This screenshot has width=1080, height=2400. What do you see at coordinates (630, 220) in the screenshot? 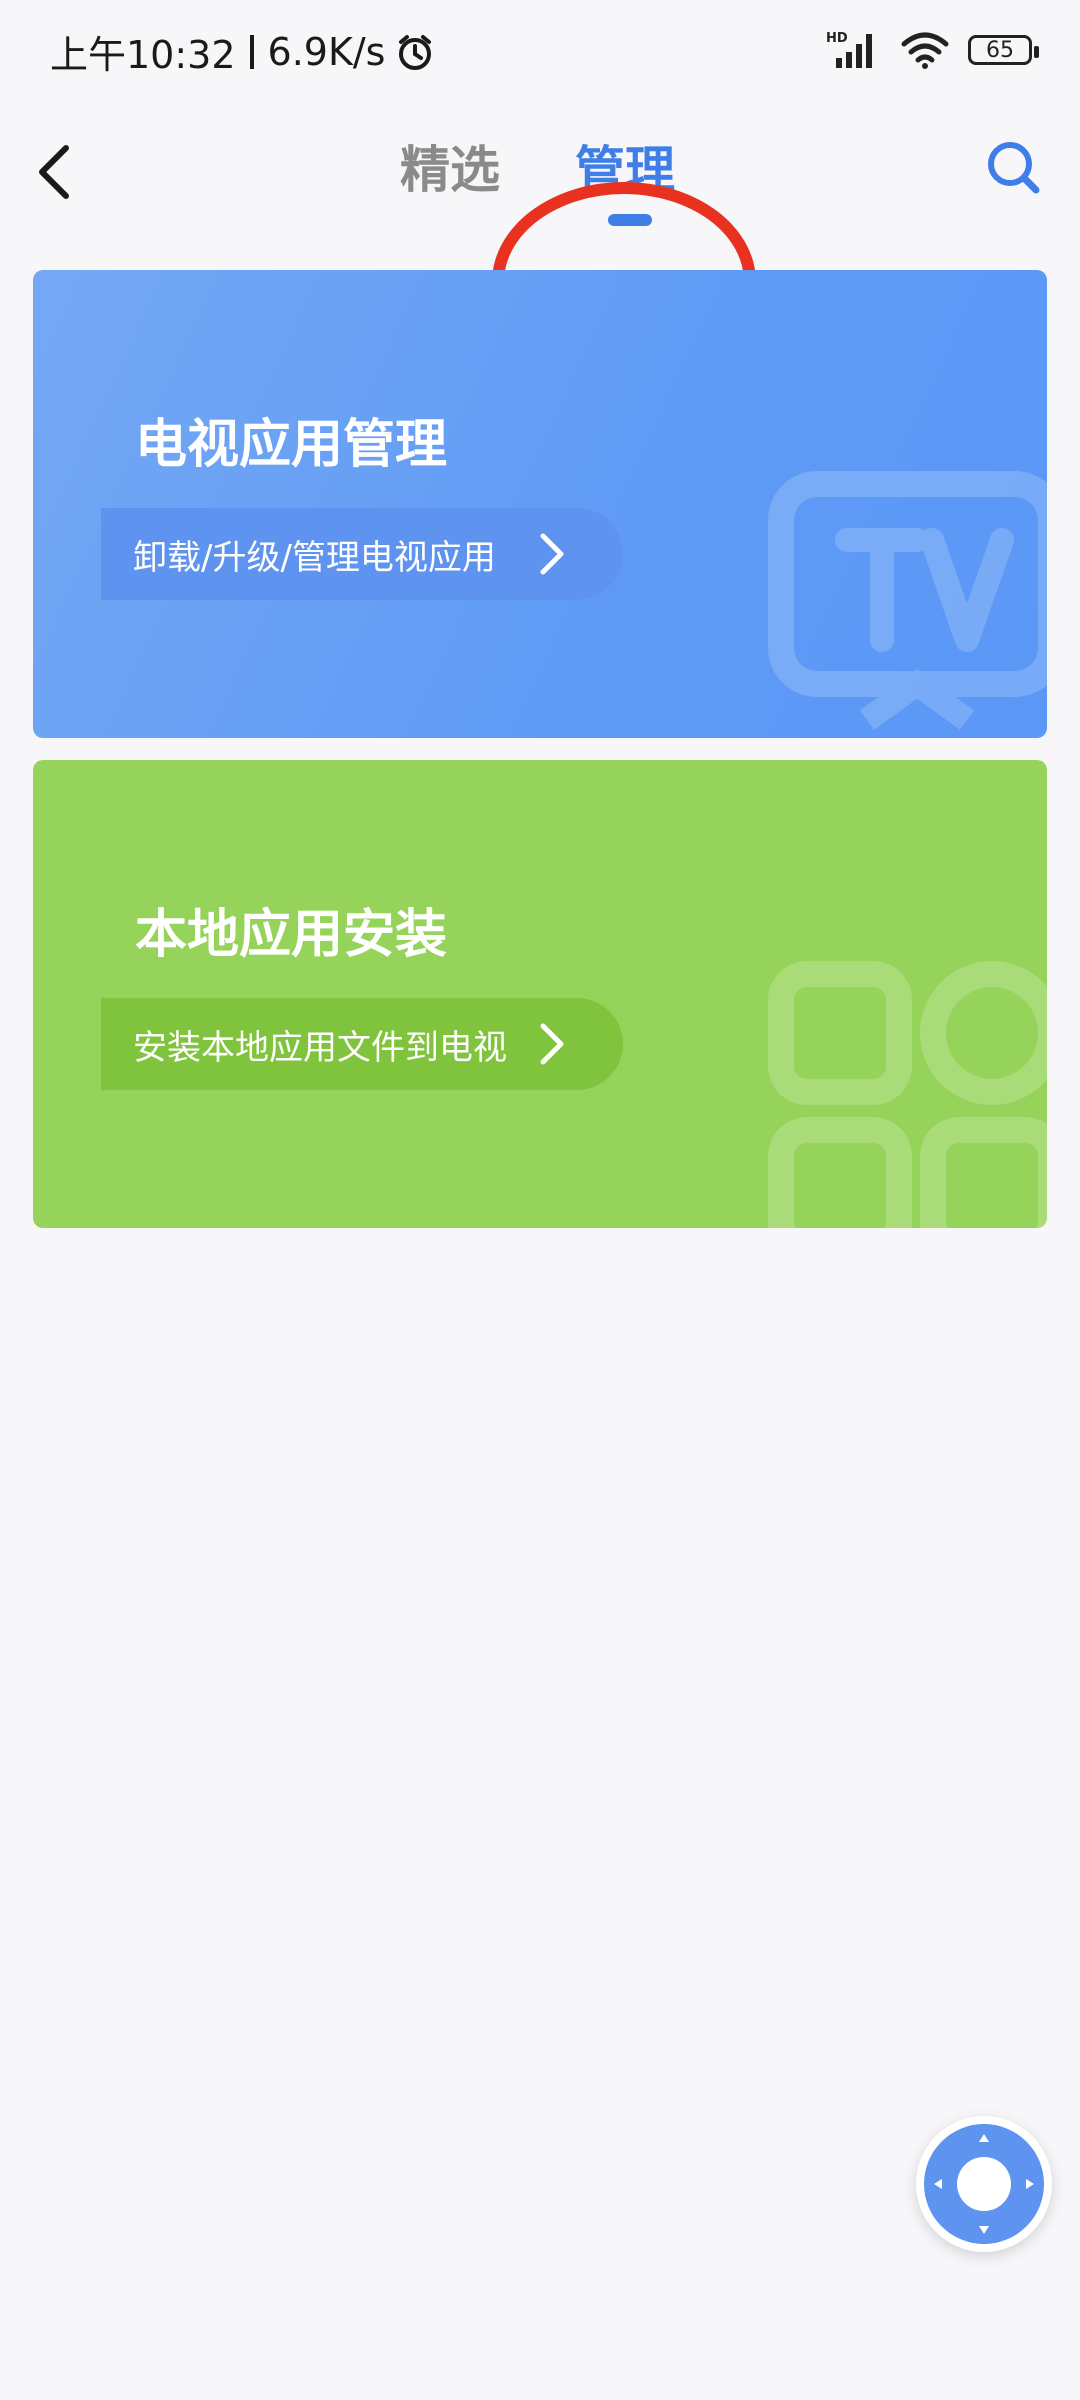
I see `tab-active-indicator` at bounding box center [630, 220].